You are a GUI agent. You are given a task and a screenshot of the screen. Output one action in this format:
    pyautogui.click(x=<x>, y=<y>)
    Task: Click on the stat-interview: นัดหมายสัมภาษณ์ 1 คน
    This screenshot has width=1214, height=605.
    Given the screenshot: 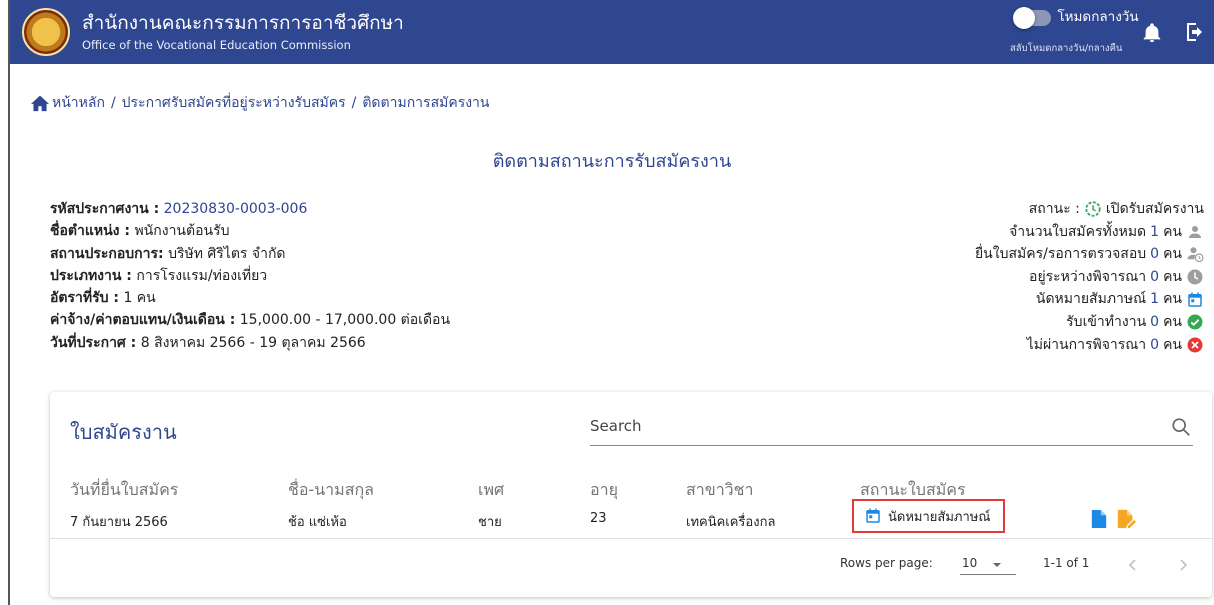 What is the action you would take?
    pyautogui.click(x=1089, y=299)
    